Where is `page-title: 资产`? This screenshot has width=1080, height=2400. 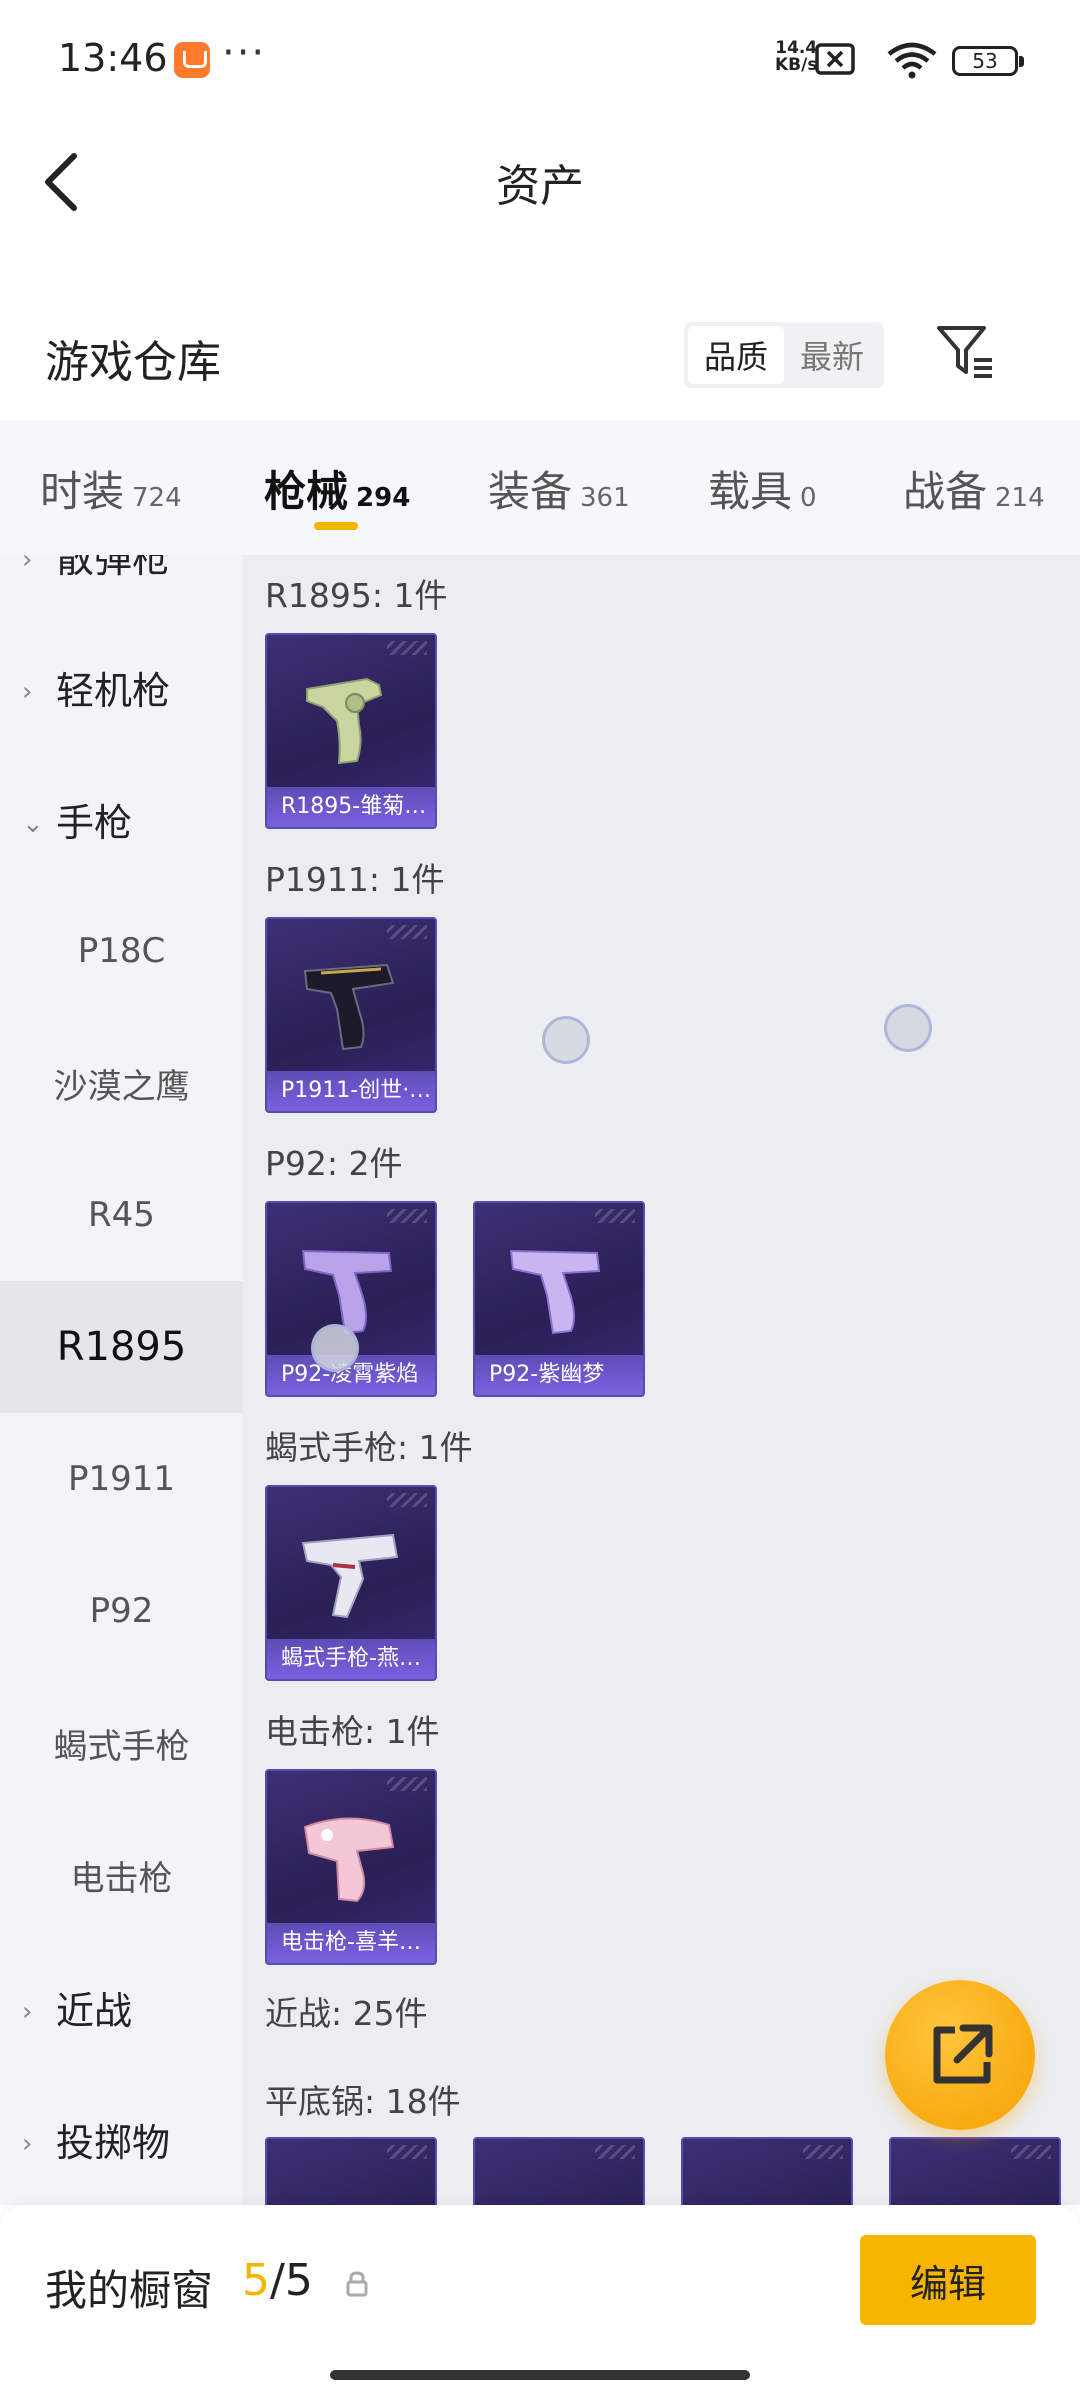 page-title: 资产 is located at coordinates (540, 186).